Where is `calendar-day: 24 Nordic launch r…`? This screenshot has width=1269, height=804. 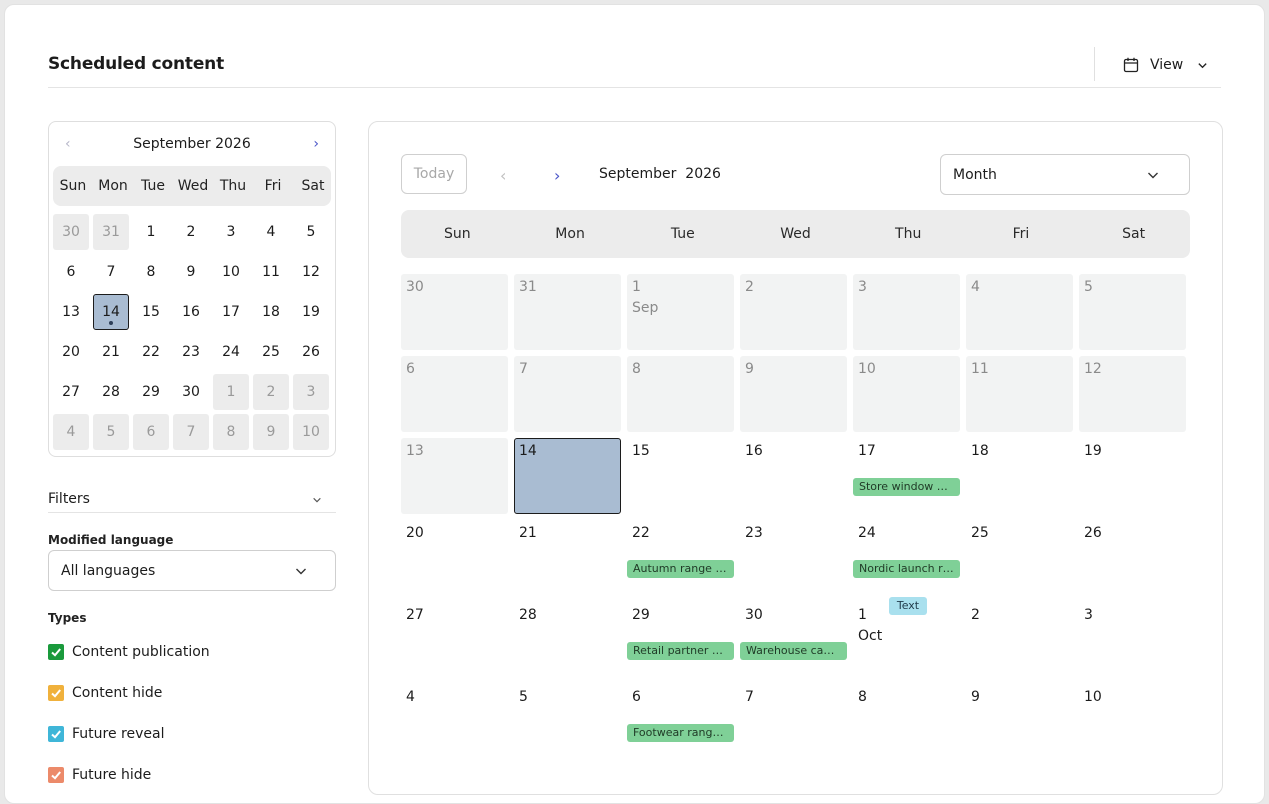
calendar-day: 24 Nordic launch r… is located at coordinates (906, 558).